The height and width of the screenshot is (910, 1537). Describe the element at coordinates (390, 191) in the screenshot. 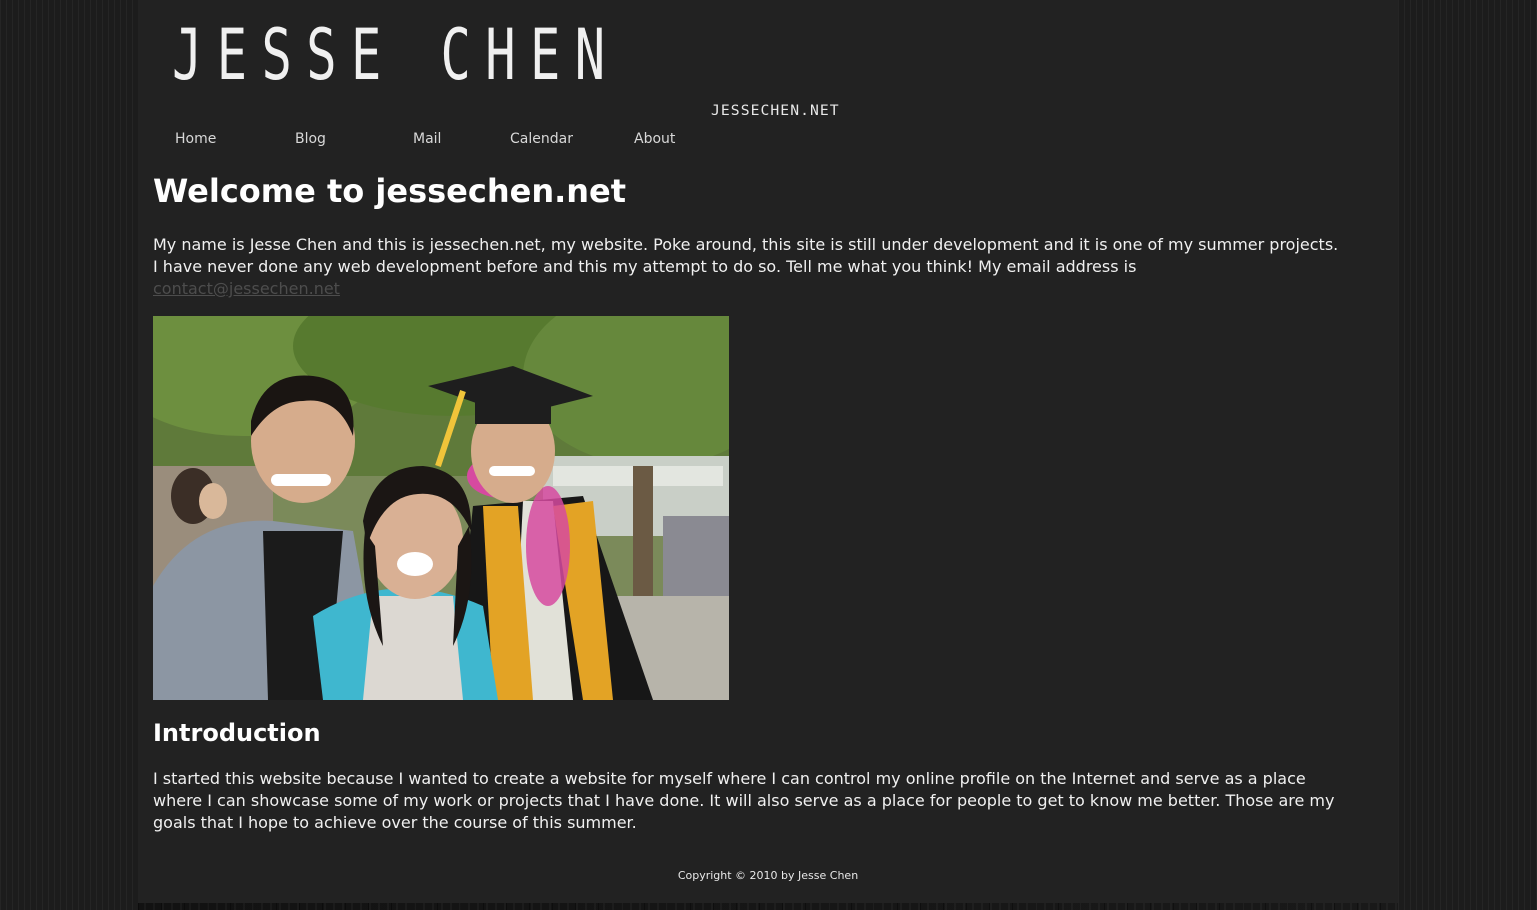

I see `page-title: Welcome to jessechen.net` at that location.